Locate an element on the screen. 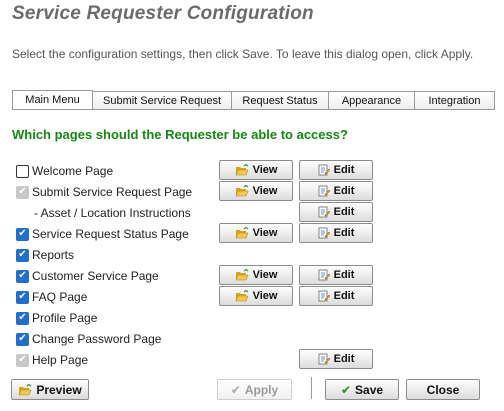  checkbox-reports: ✔ is located at coordinates (22, 255).